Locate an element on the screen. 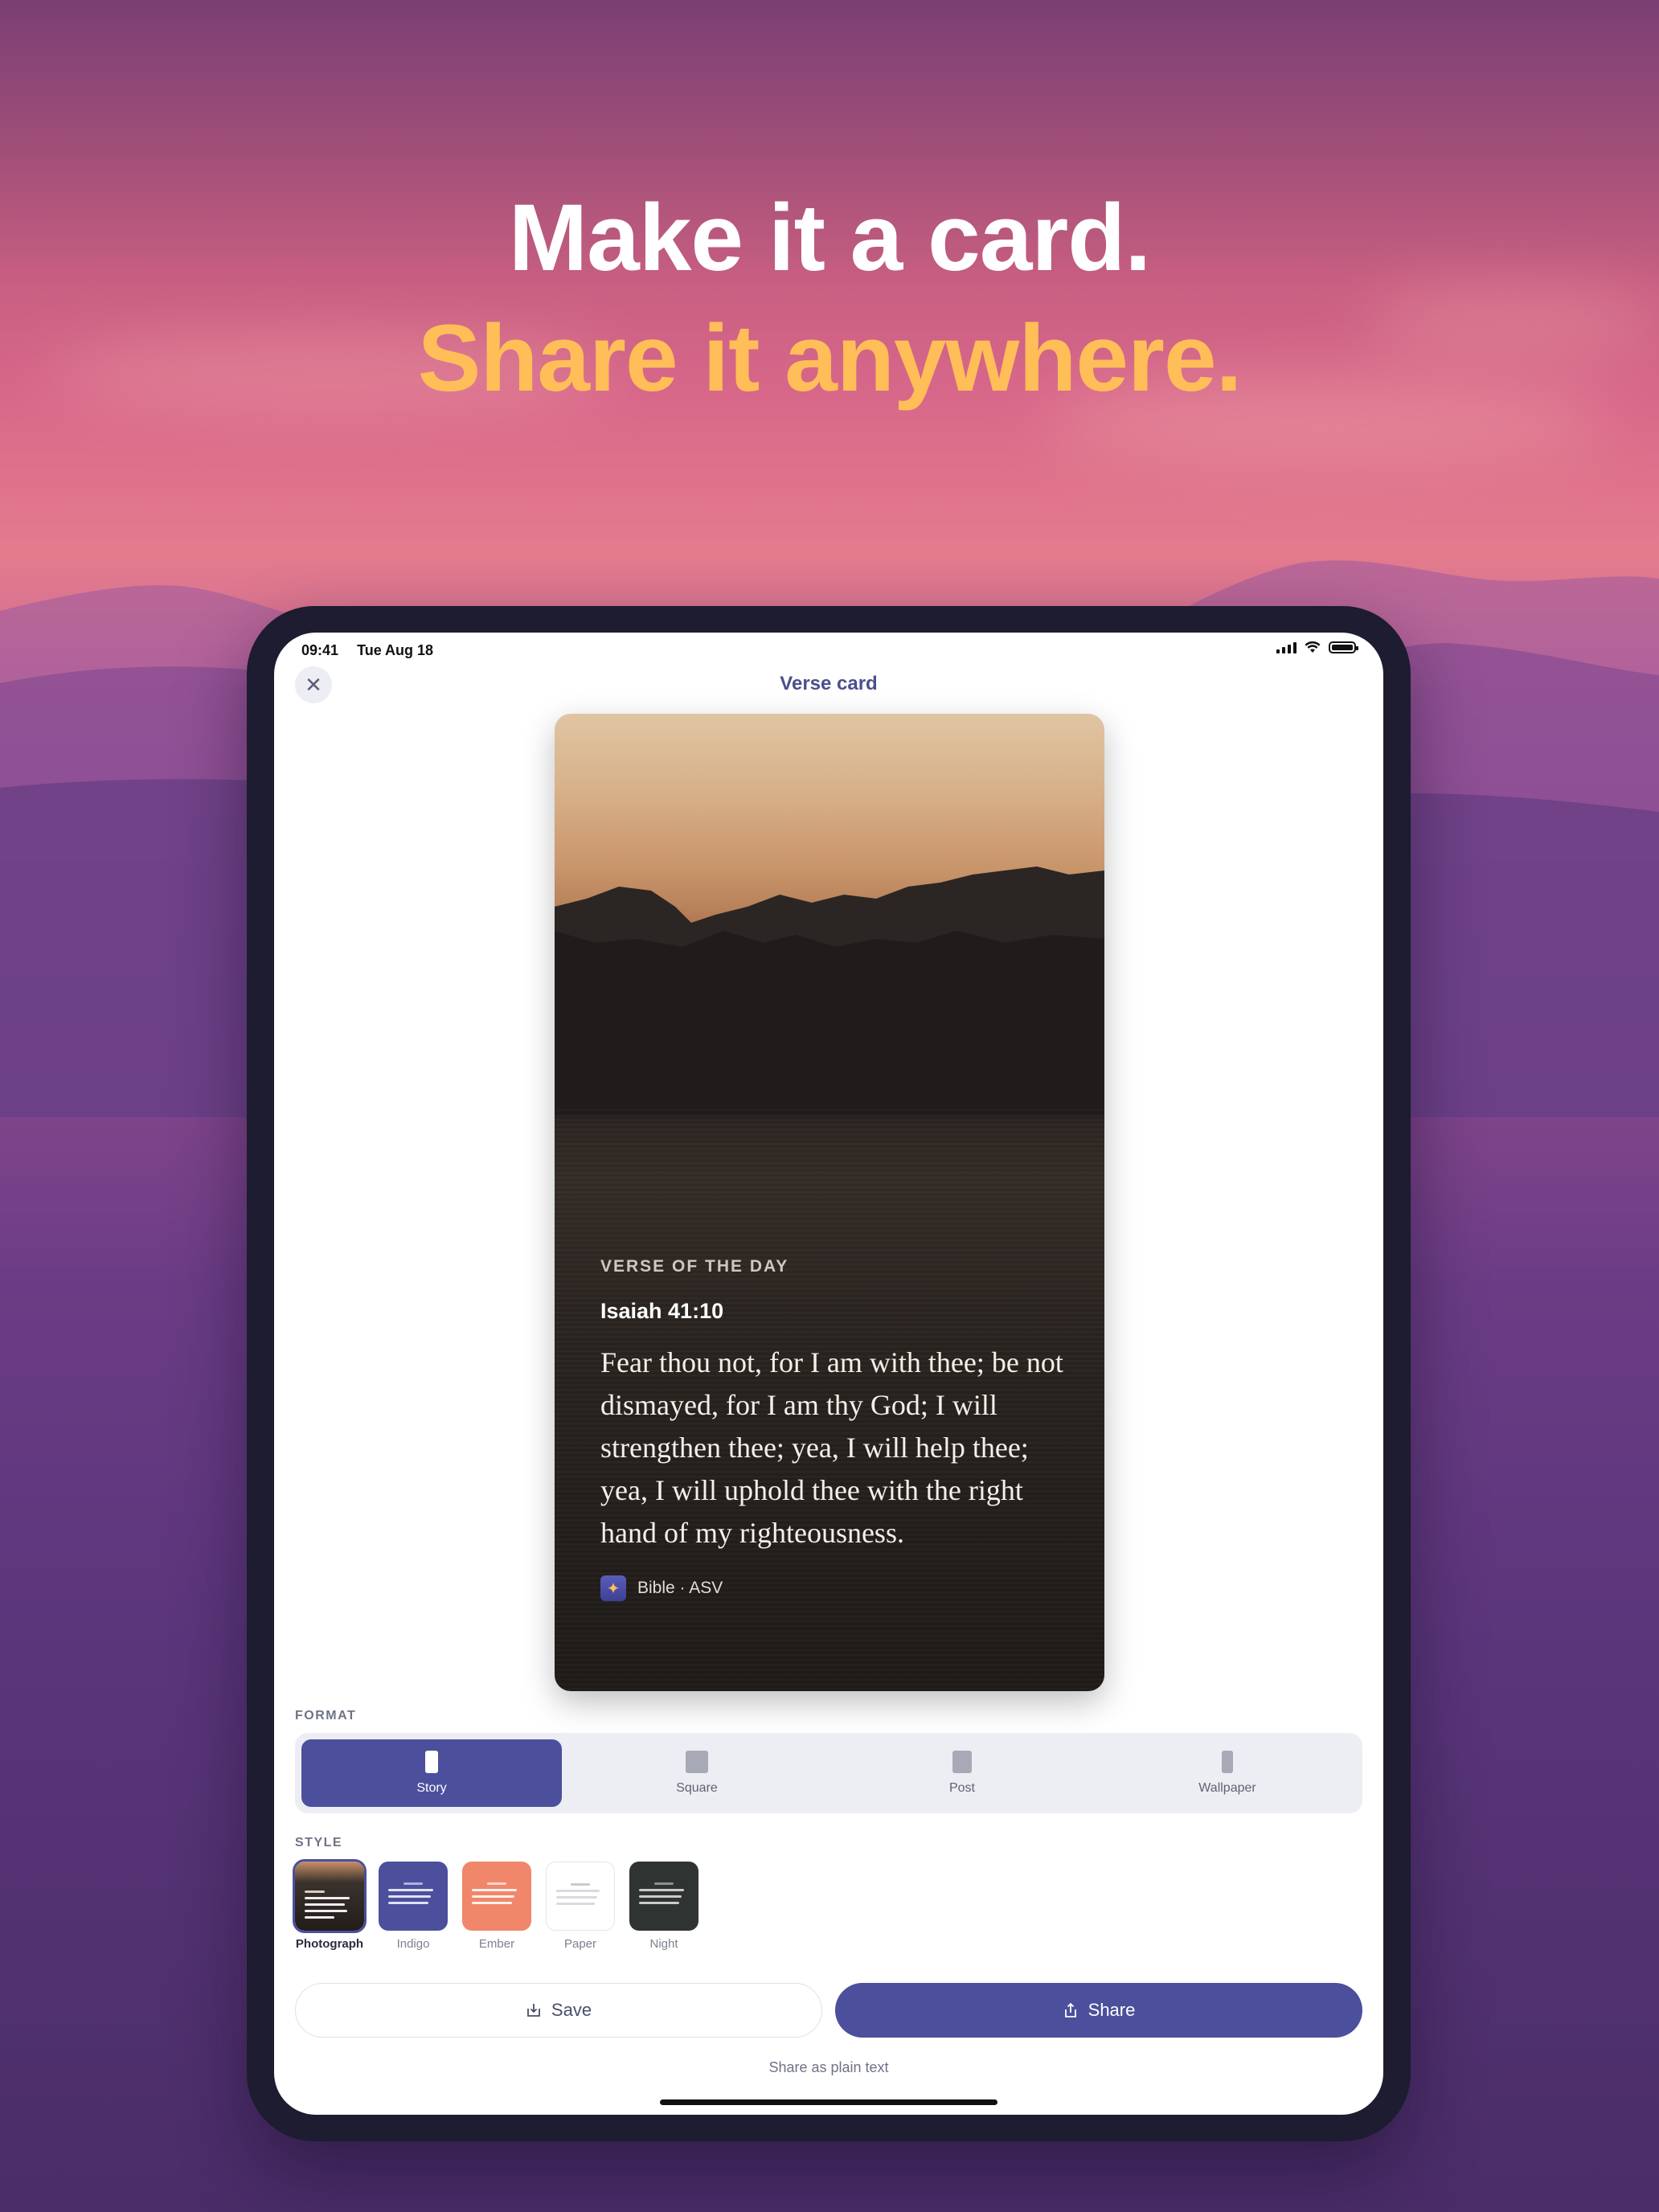 This screenshot has height=2212, width=1659. style-option-ember: Ember is located at coordinates (496, 1906).